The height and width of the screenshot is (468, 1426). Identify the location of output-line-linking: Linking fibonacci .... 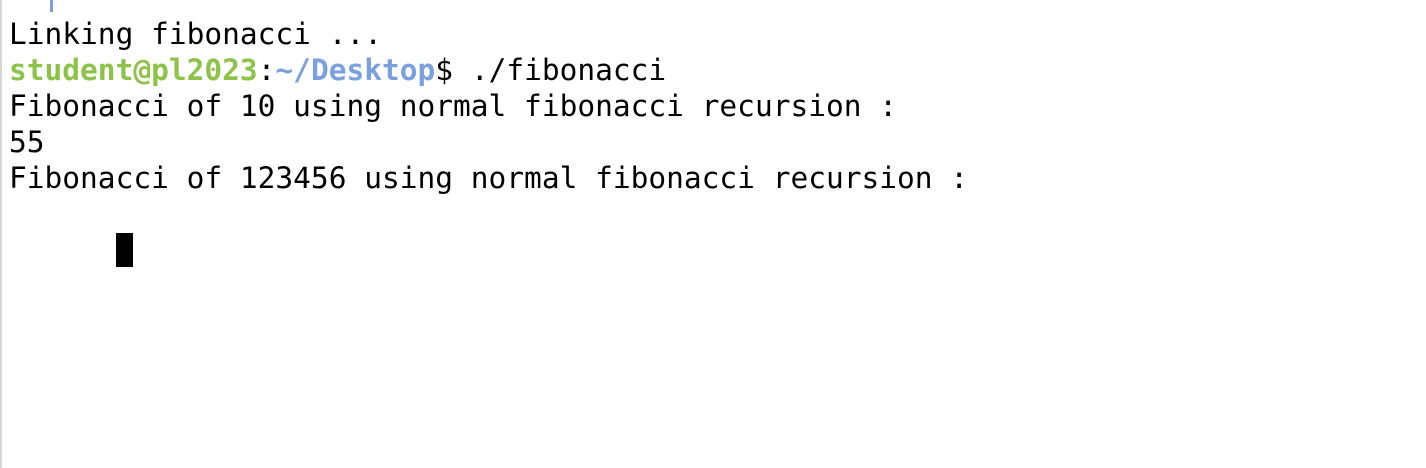
(195, 34).